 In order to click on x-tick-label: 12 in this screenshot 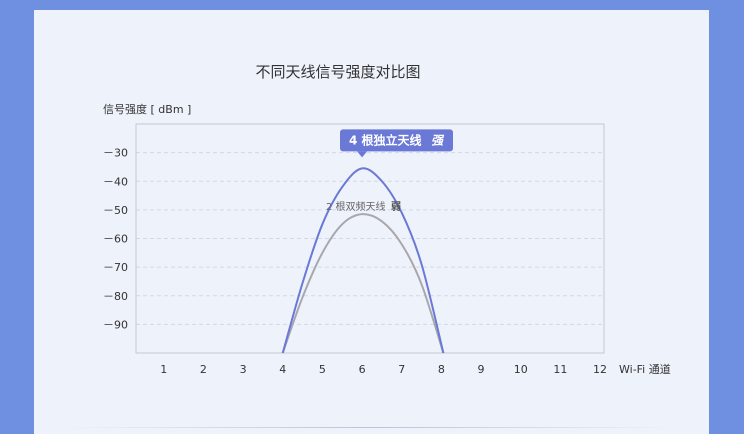, I will do `click(600, 369)`.